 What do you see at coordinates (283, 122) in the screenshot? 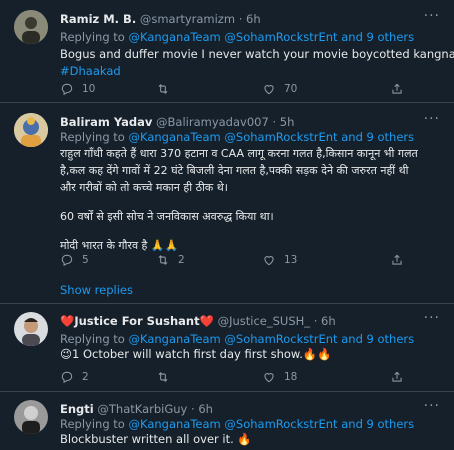
I see `timestamp: · 5h` at bounding box center [283, 122].